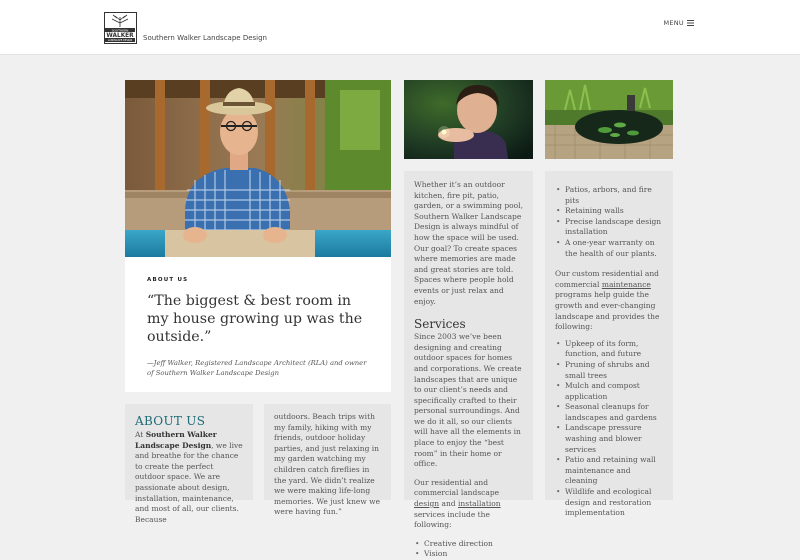 The height and width of the screenshot is (560, 800). I want to click on list-item: Retaining walls, so click(609, 211).